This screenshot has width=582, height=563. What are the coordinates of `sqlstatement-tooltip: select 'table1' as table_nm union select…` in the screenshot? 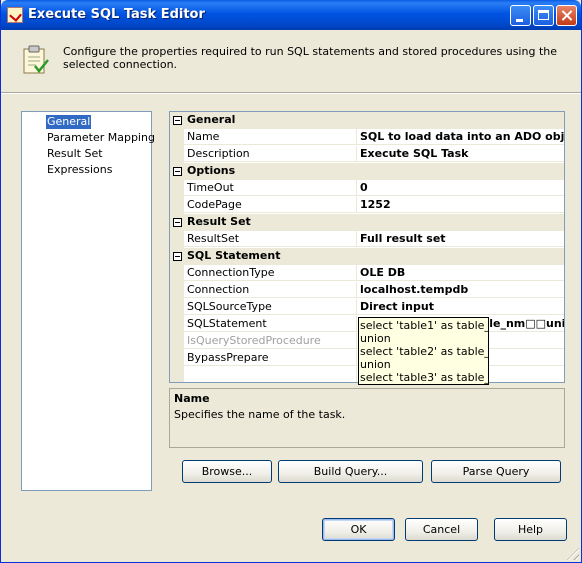 It's located at (423, 351).